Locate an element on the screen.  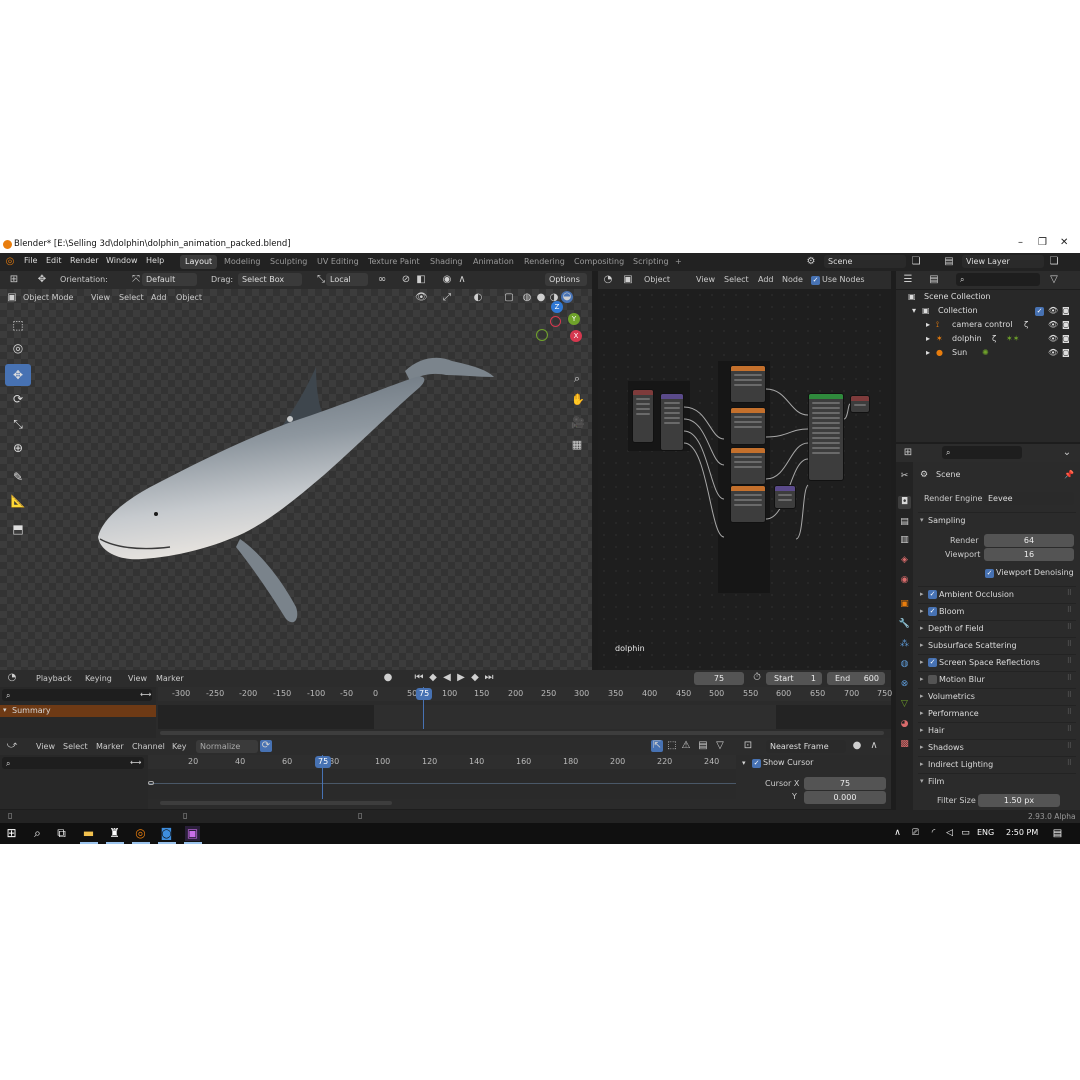
graph-area is located at coordinates (442, 784).